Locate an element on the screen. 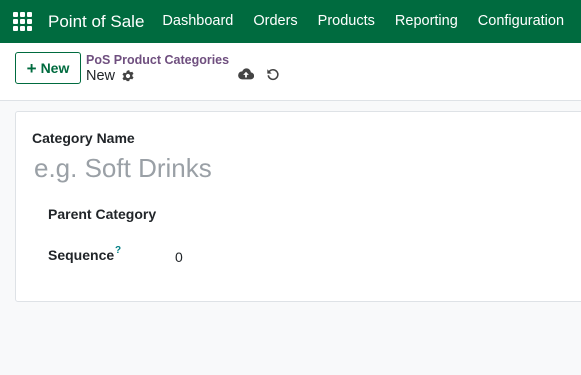 The image size is (581, 375). parent-category-label: Parent Category is located at coordinates (102, 214).